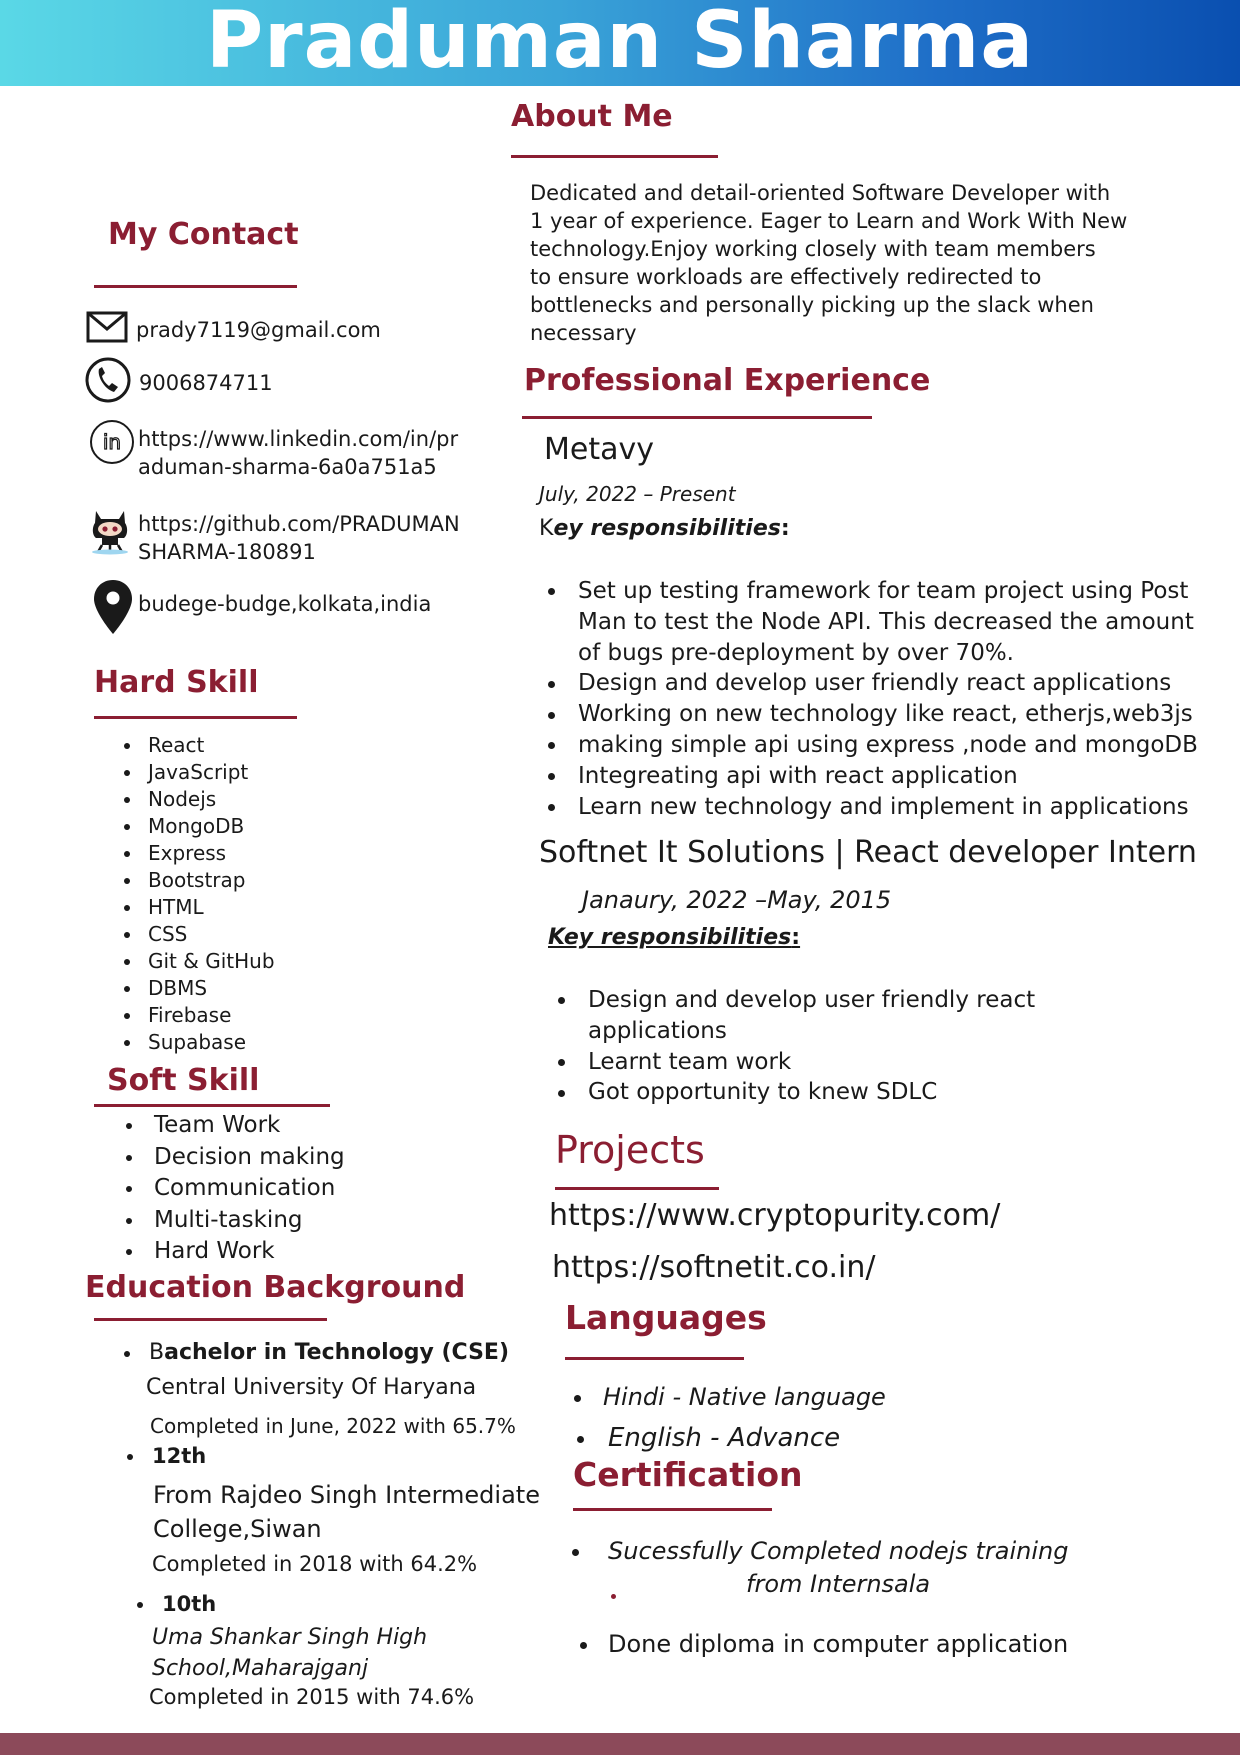 The image size is (1240, 1755). Describe the element at coordinates (688, 1474) in the screenshot. I see `certification-heading: Certification` at that location.